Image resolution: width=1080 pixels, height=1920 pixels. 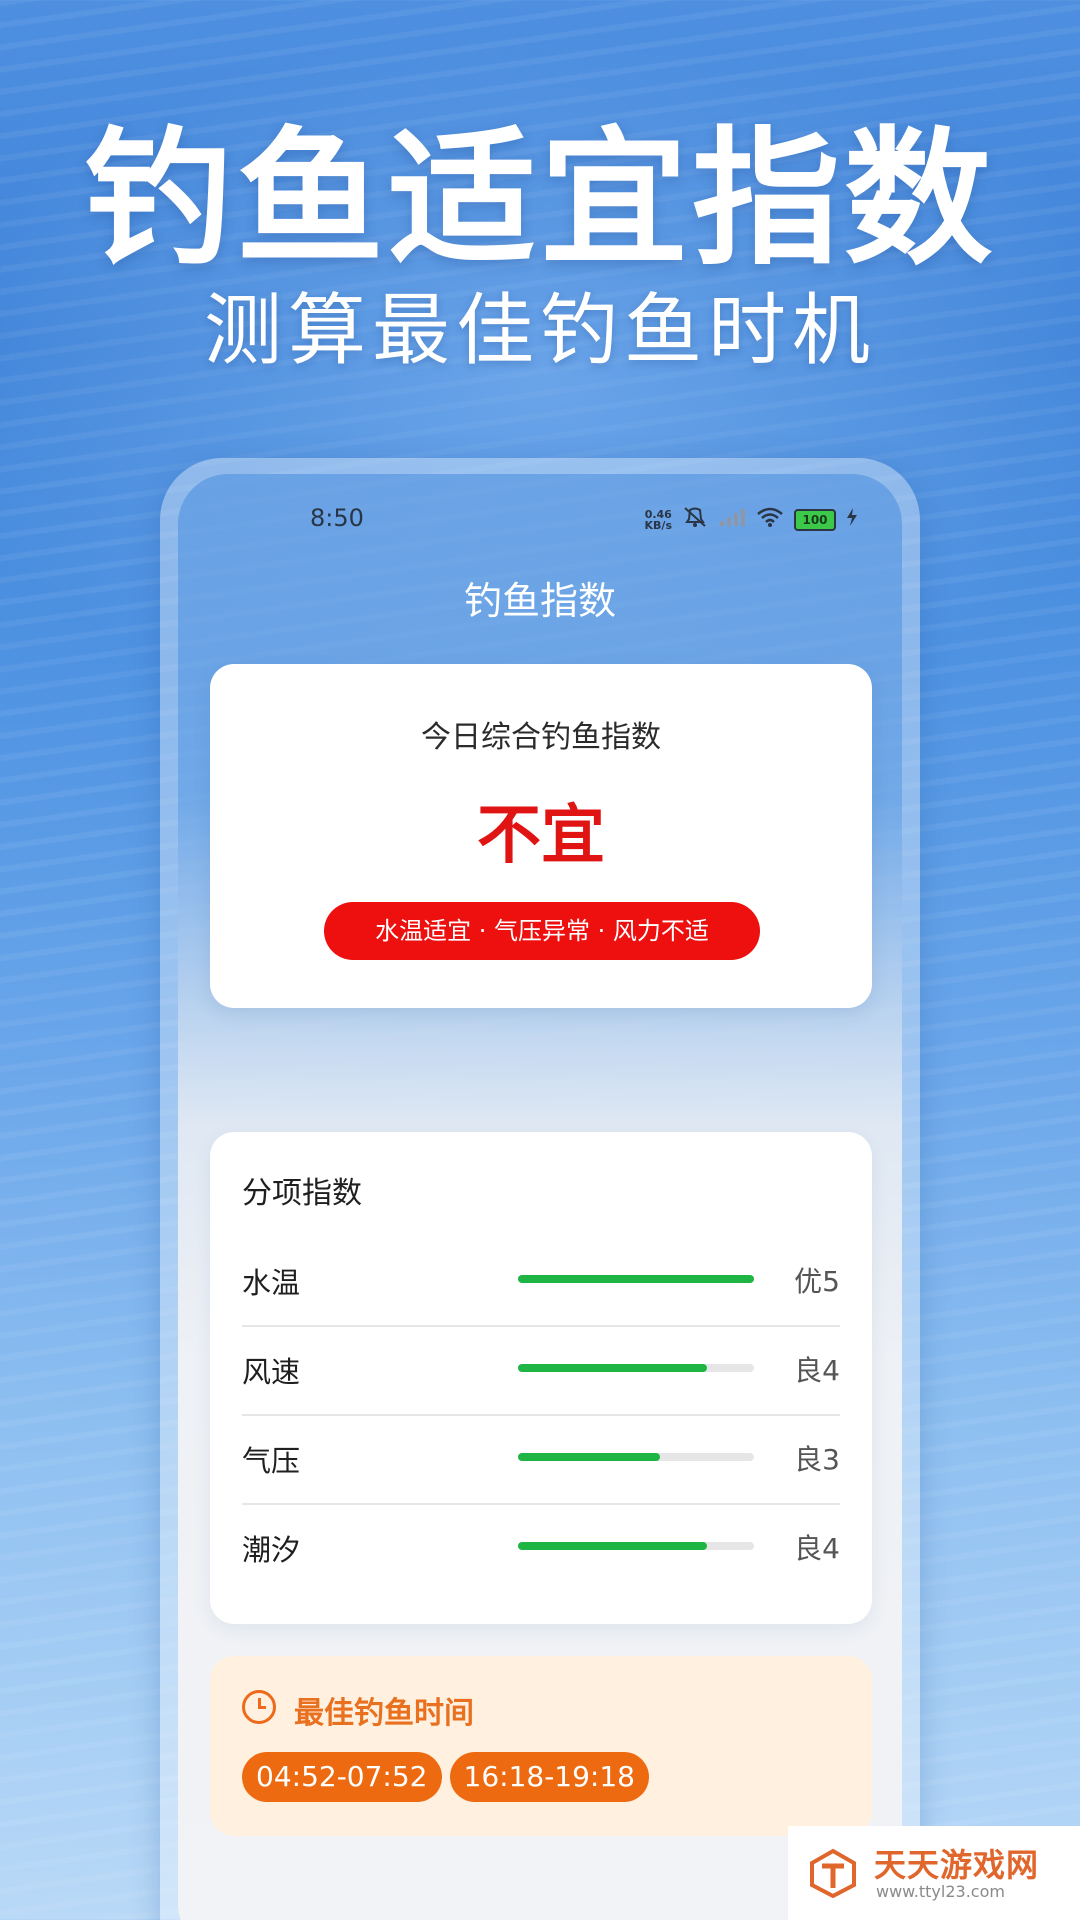 What do you see at coordinates (259, 1707) in the screenshot?
I see `clock-icon` at bounding box center [259, 1707].